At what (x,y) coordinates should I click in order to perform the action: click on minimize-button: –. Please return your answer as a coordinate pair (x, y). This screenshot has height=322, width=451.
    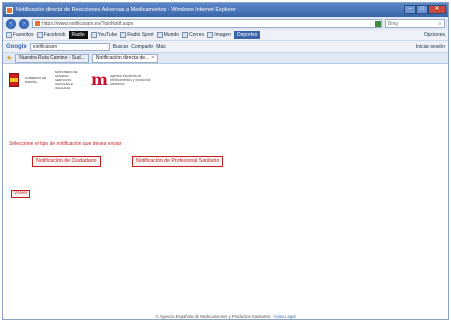
    Looking at the image, I should click on (410, 9).